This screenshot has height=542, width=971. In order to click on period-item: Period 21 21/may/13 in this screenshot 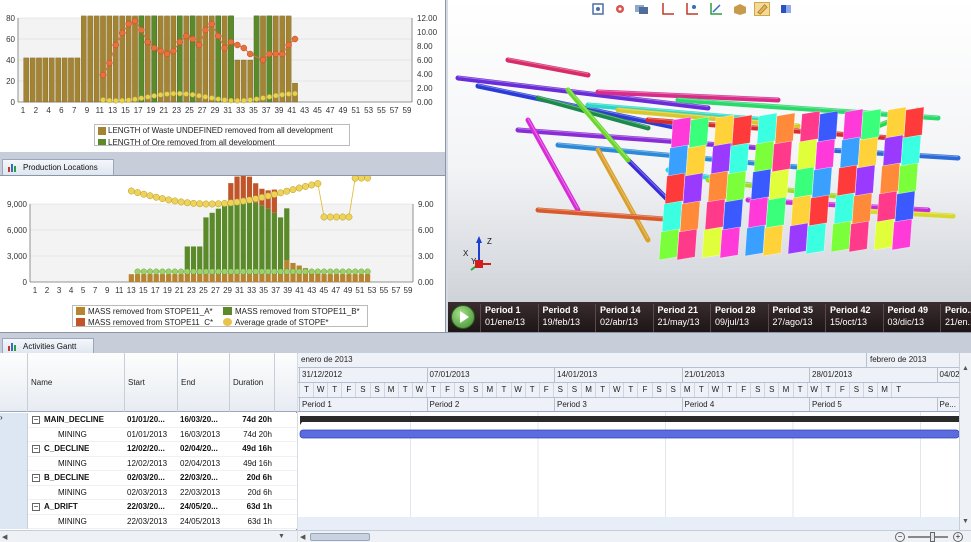, I will do `click(681, 318)`.